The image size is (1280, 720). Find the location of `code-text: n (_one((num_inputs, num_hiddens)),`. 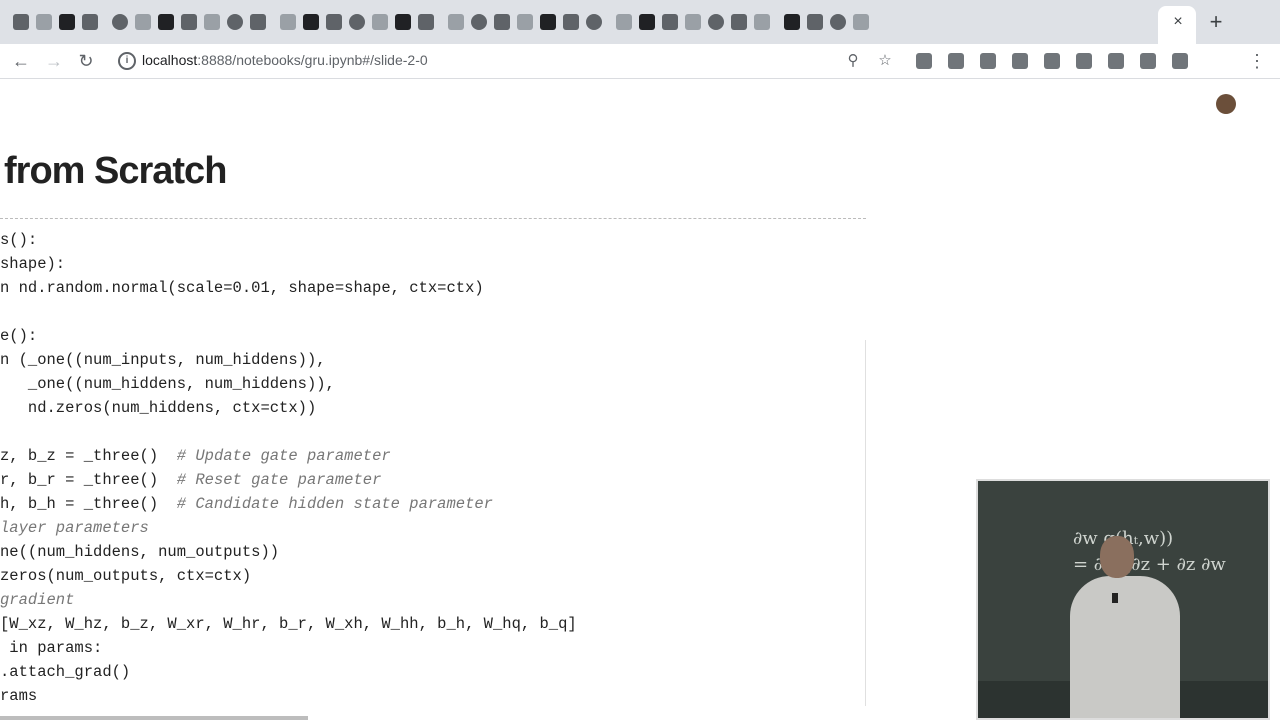

code-text: n (_one((num_inputs, num_hiddens)), is located at coordinates (163, 360).